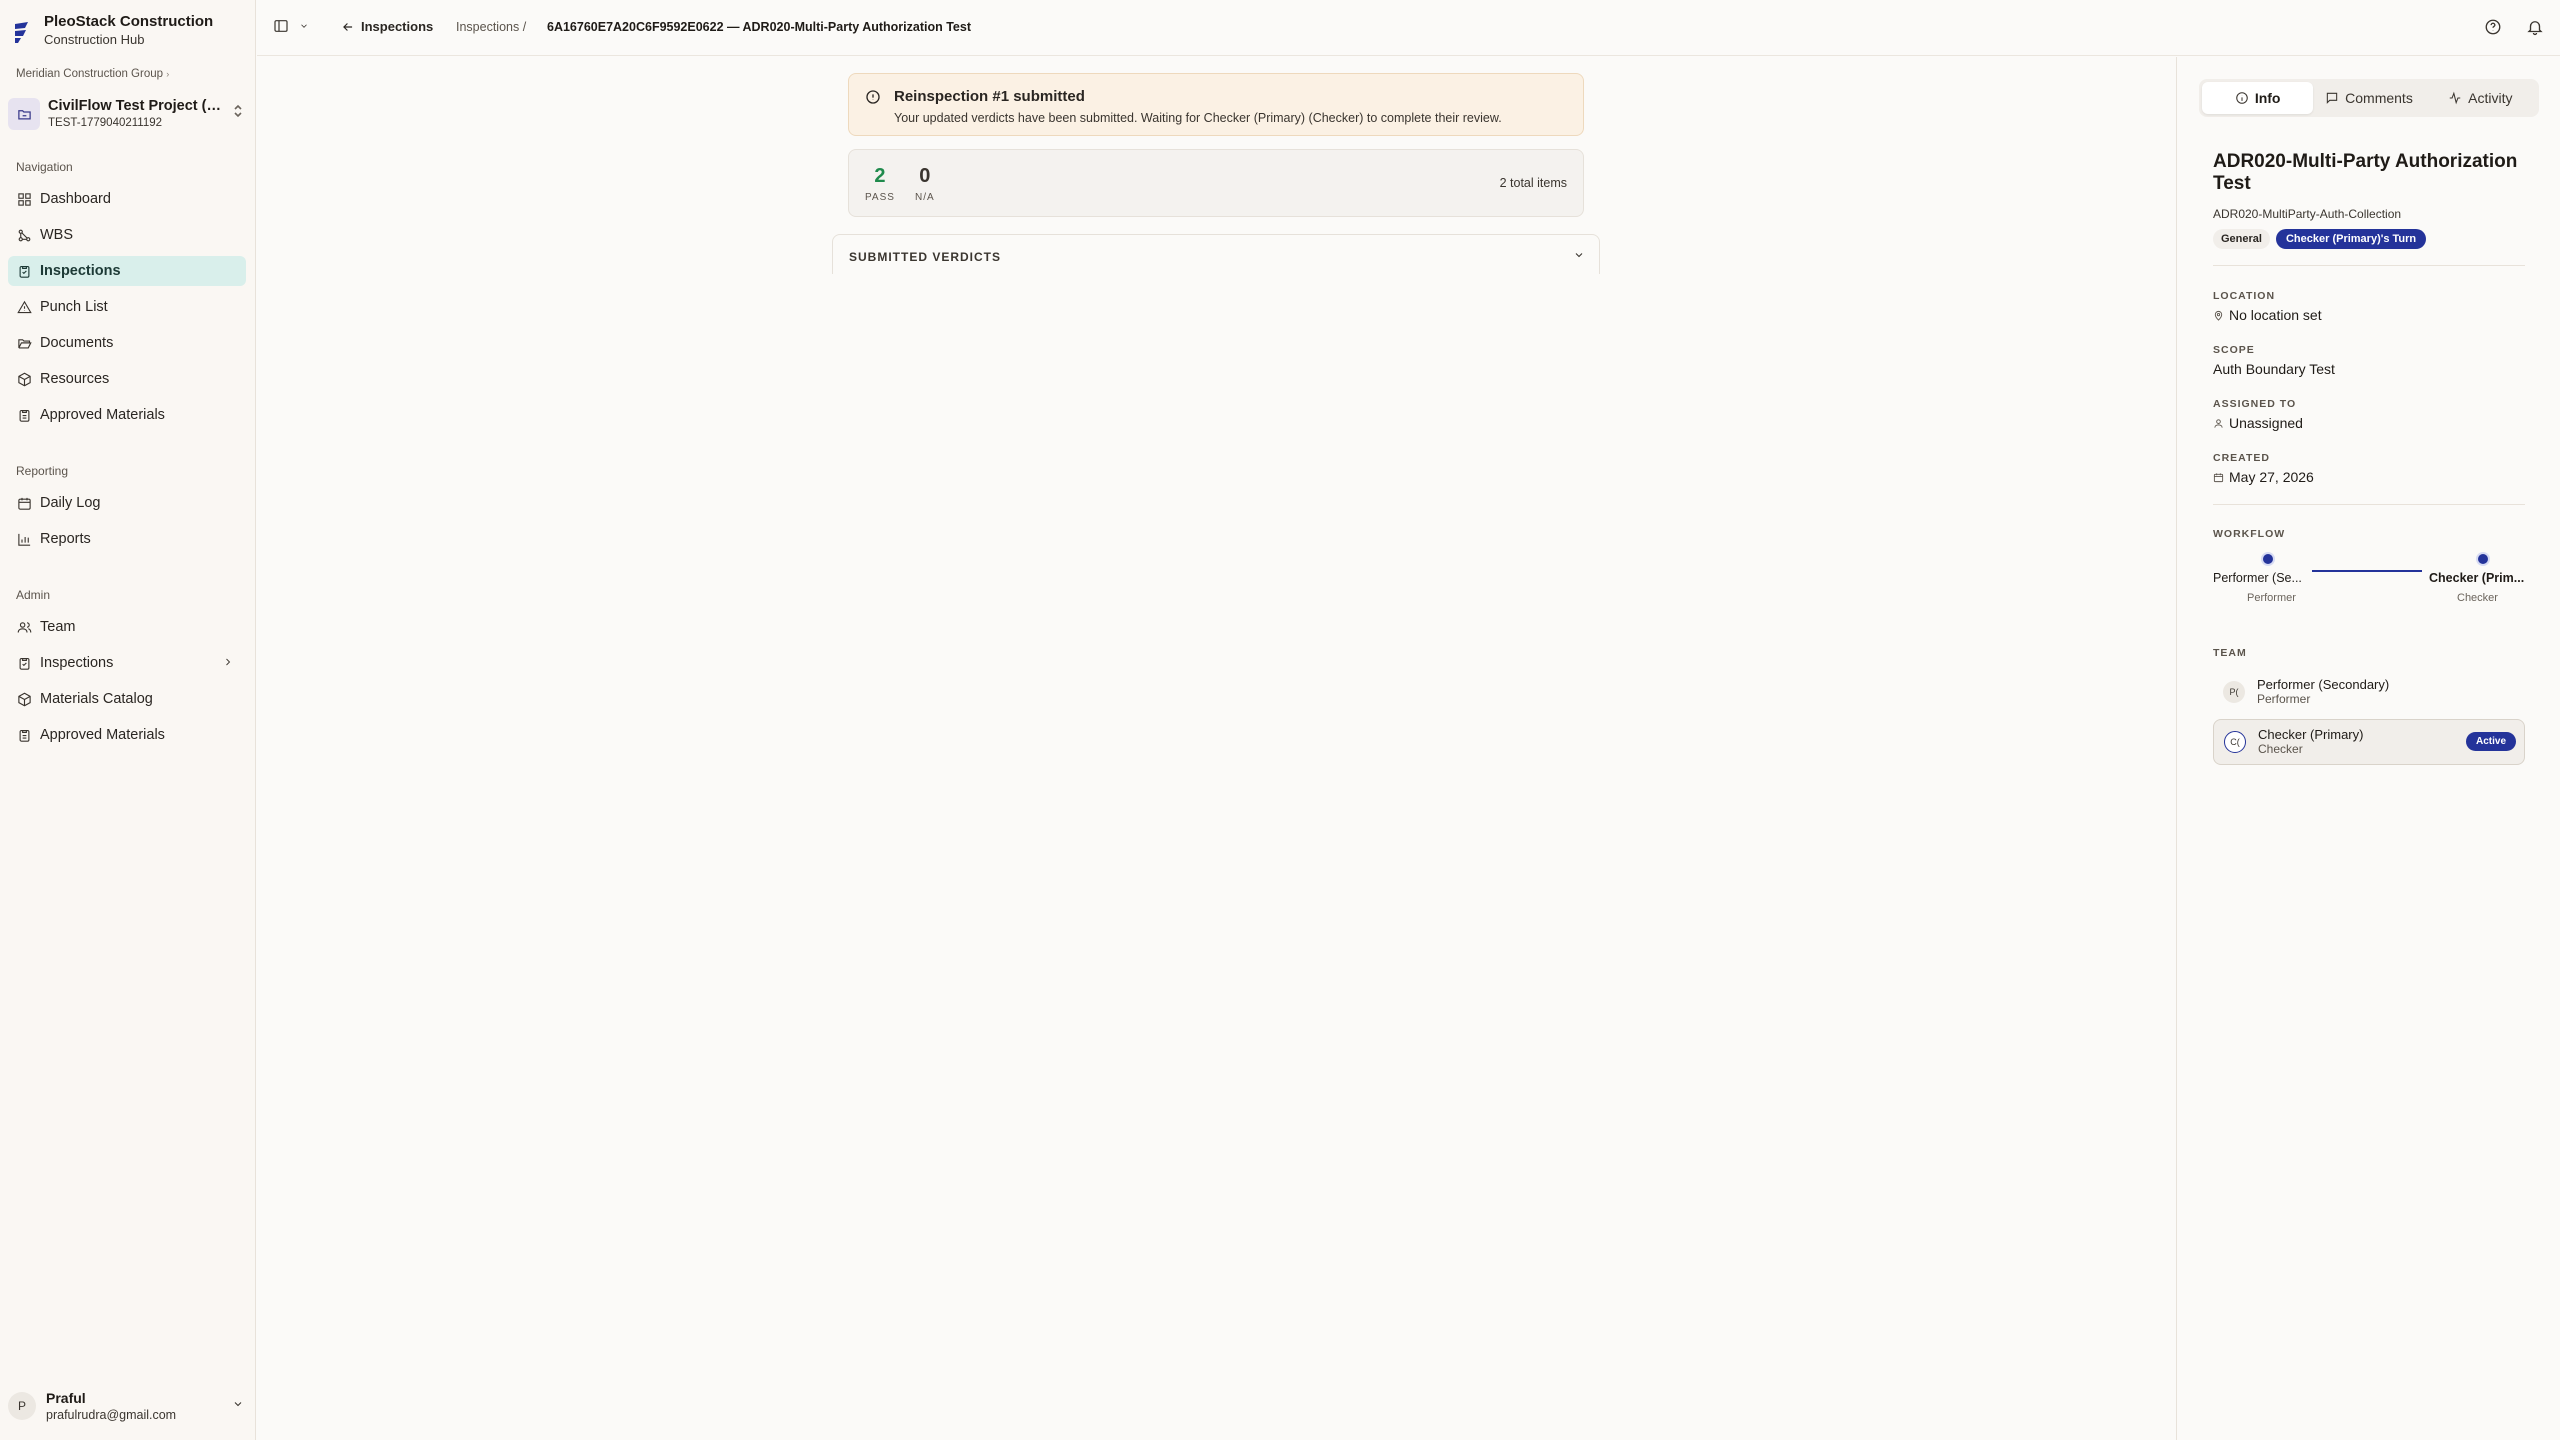 The image size is (2560, 1440). What do you see at coordinates (127, 199) in the screenshot?
I see `sidebar-item-dashboard: Dashboard` at bounding box center [127, 199].